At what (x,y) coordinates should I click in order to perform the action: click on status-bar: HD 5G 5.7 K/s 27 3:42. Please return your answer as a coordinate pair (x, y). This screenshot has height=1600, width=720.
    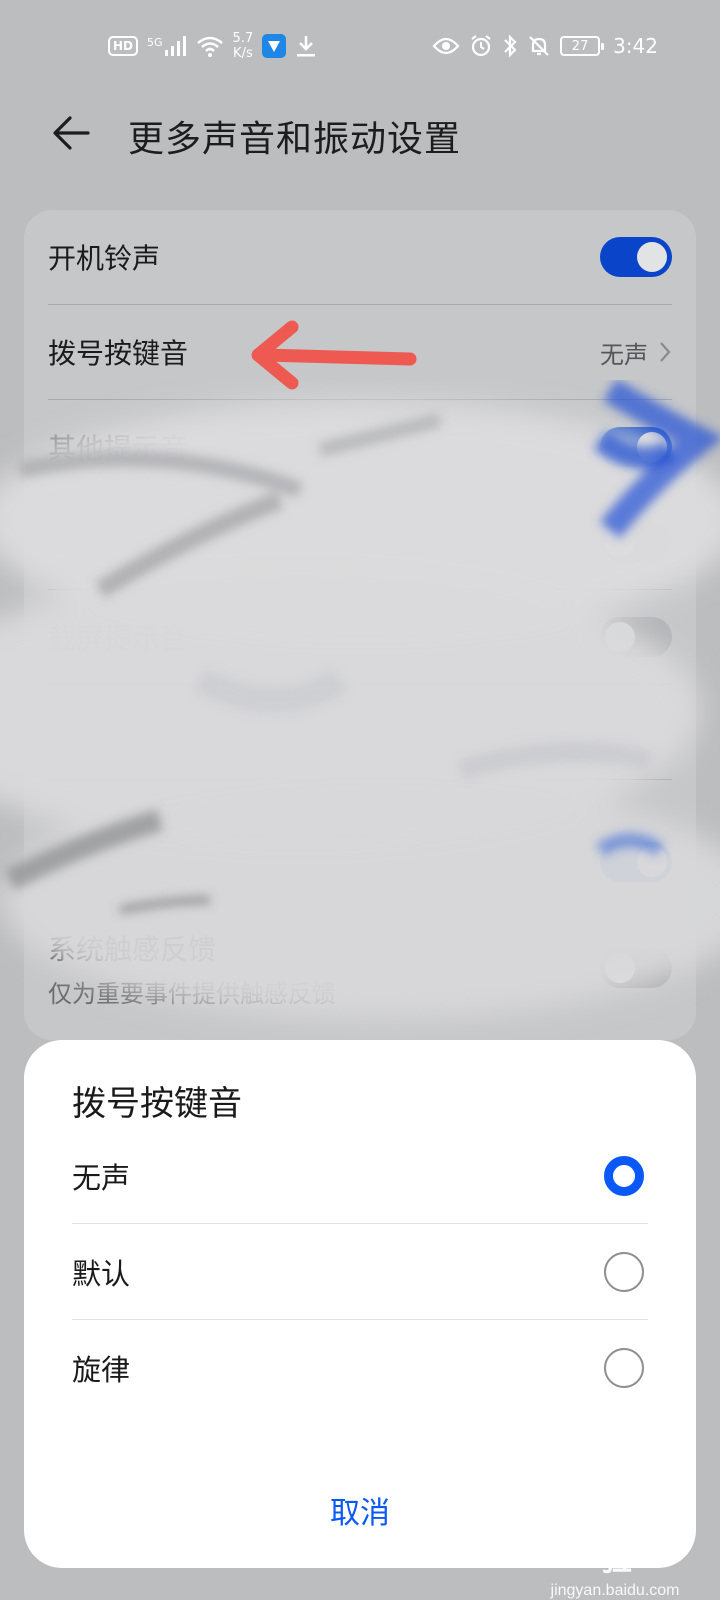
    Looking at the image, I should click on (360, 46).